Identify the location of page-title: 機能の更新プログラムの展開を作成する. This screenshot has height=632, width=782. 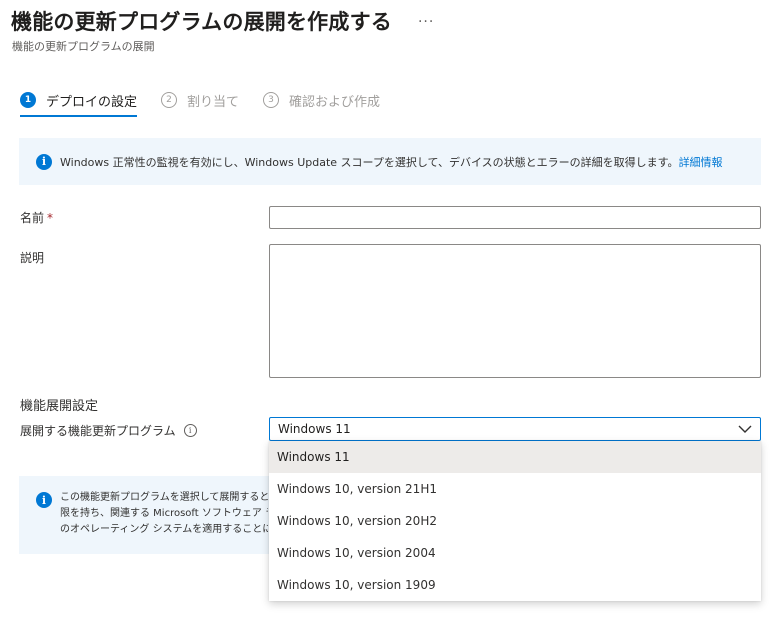
(201, 22).